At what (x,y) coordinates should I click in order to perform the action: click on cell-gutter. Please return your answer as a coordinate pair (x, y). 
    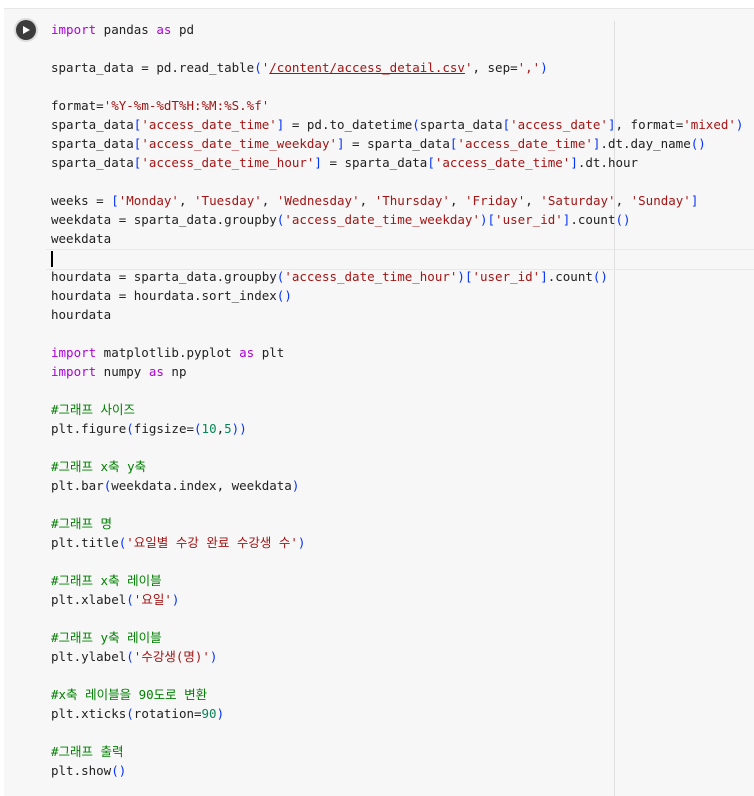
    Looking at the image, I should click on (24, 402).